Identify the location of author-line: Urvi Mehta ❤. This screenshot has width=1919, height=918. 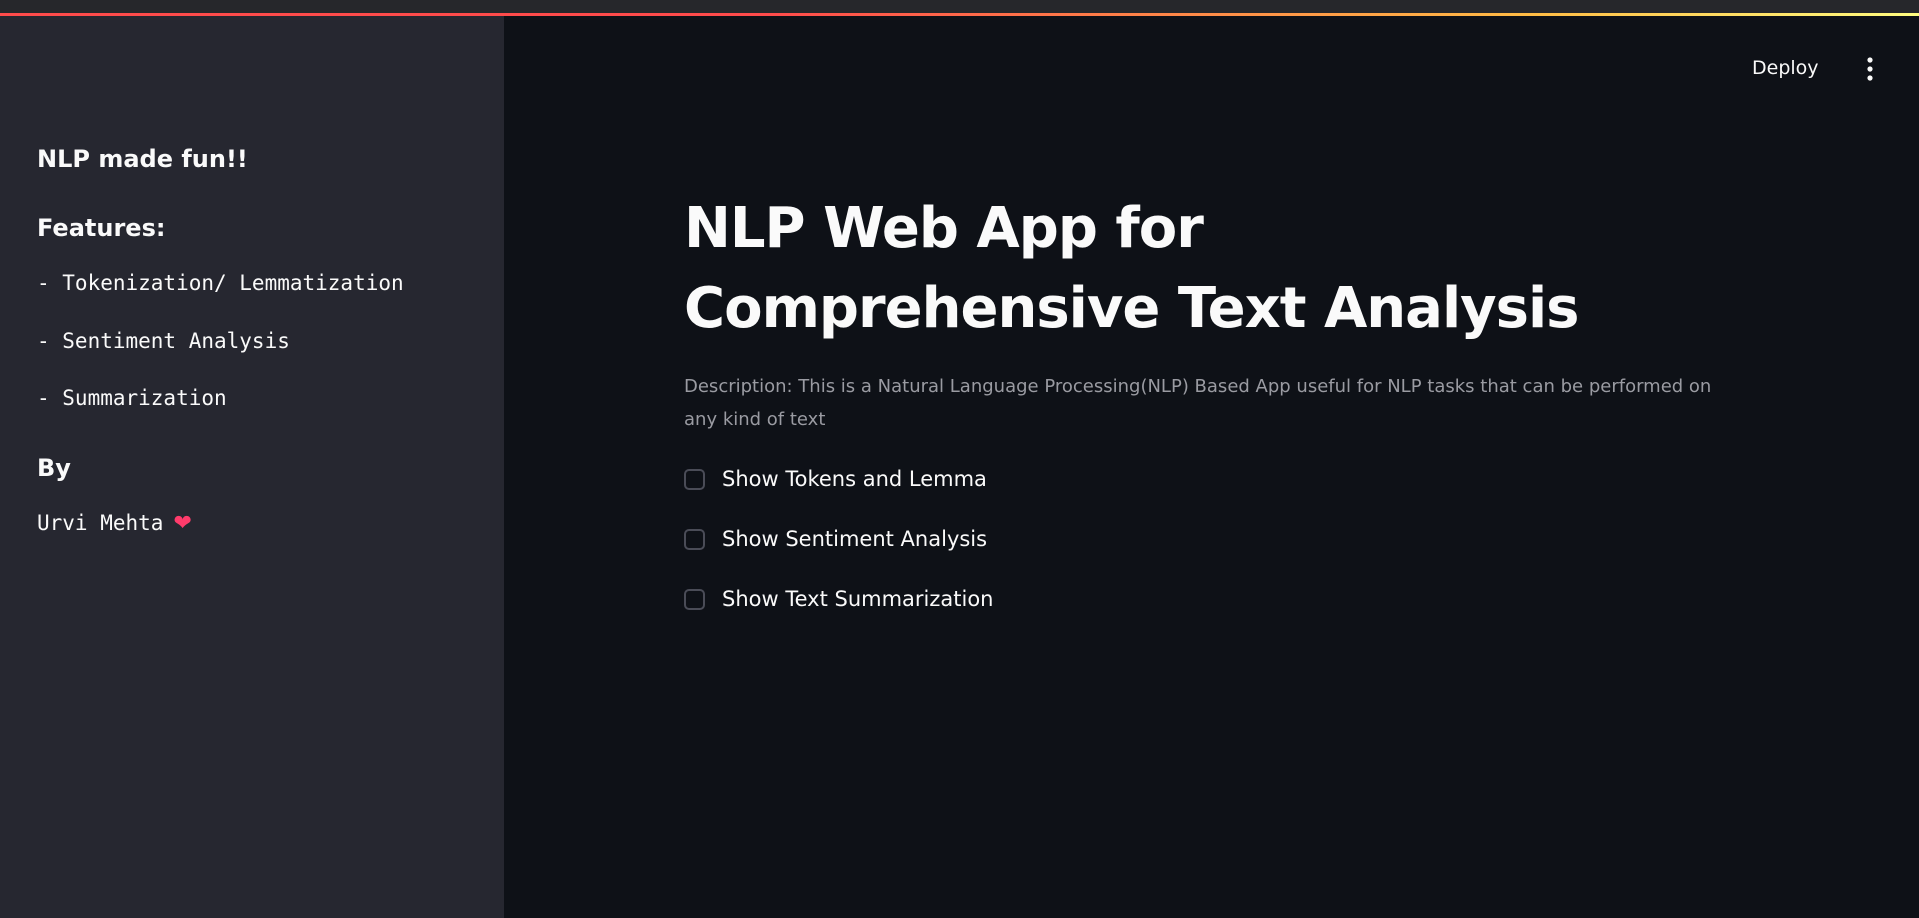
(114, 524).